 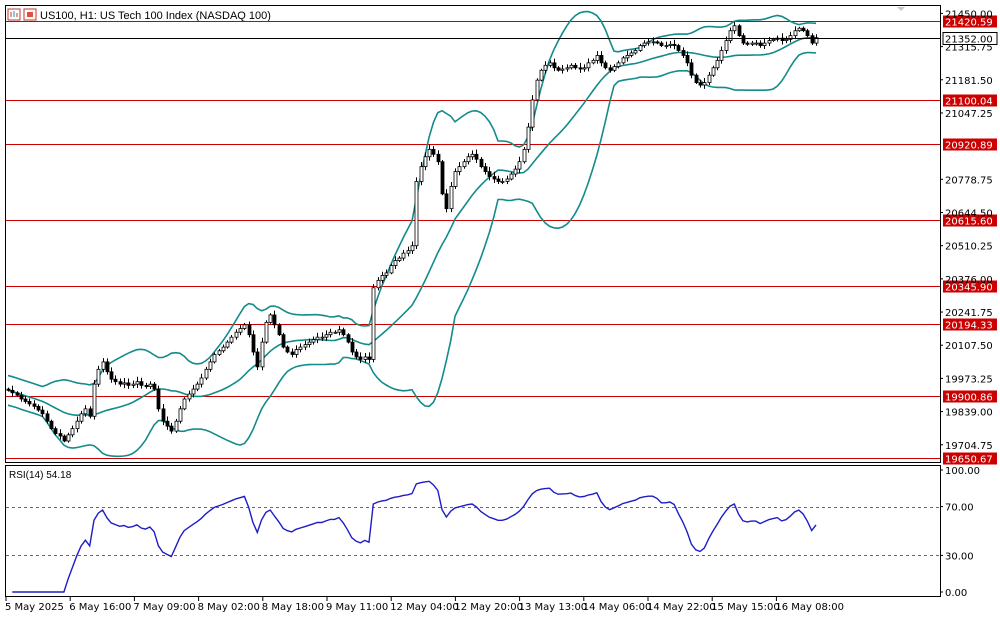 I want to click on y-tick-label: 20778.75, so click(x=969, y=180).